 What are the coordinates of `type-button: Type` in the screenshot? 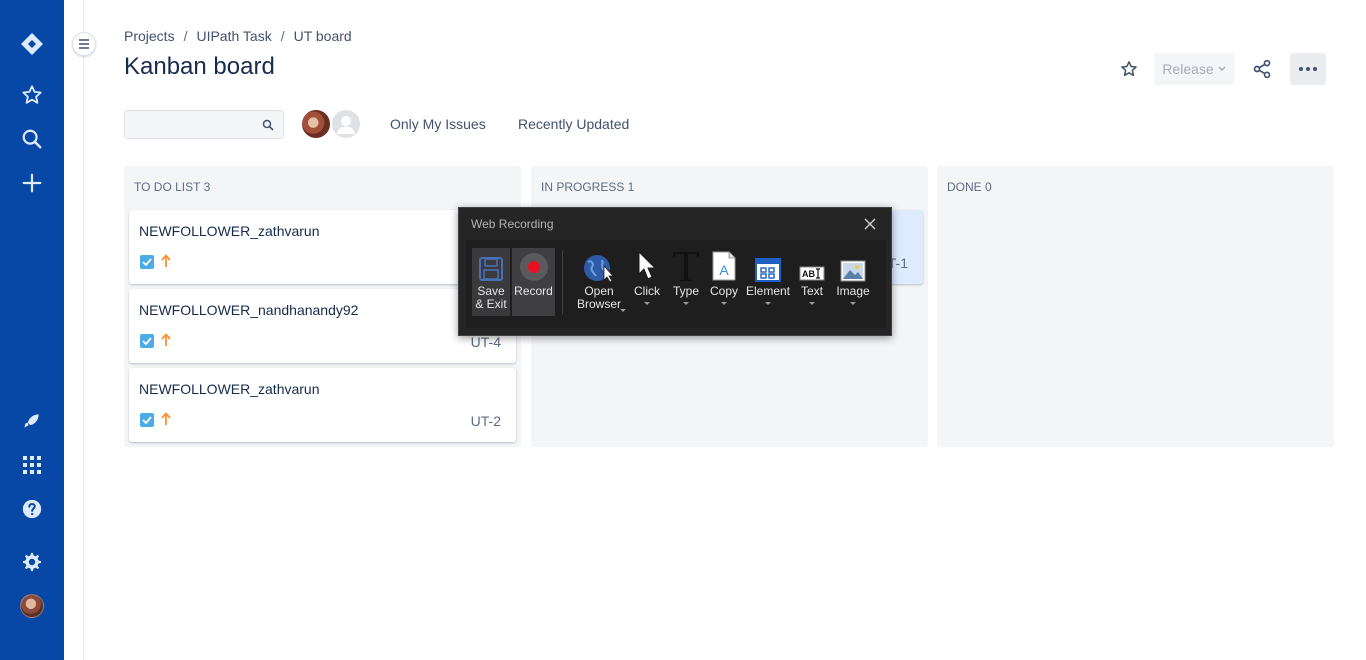 It's located at (686, 282).